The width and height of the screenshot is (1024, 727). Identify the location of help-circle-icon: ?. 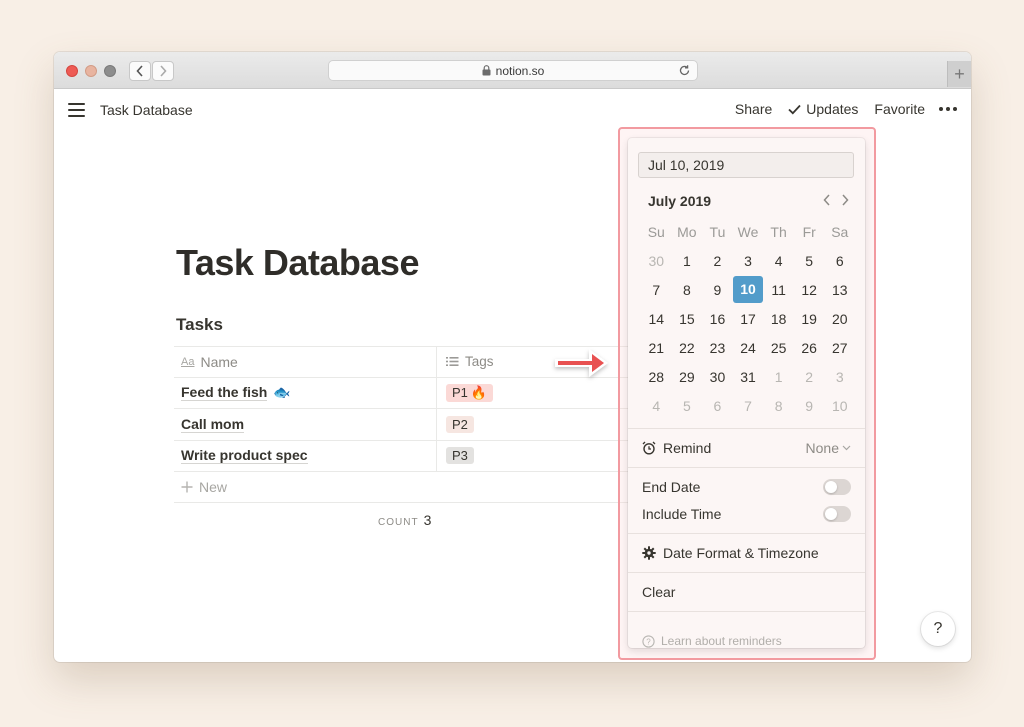
(648, 641).